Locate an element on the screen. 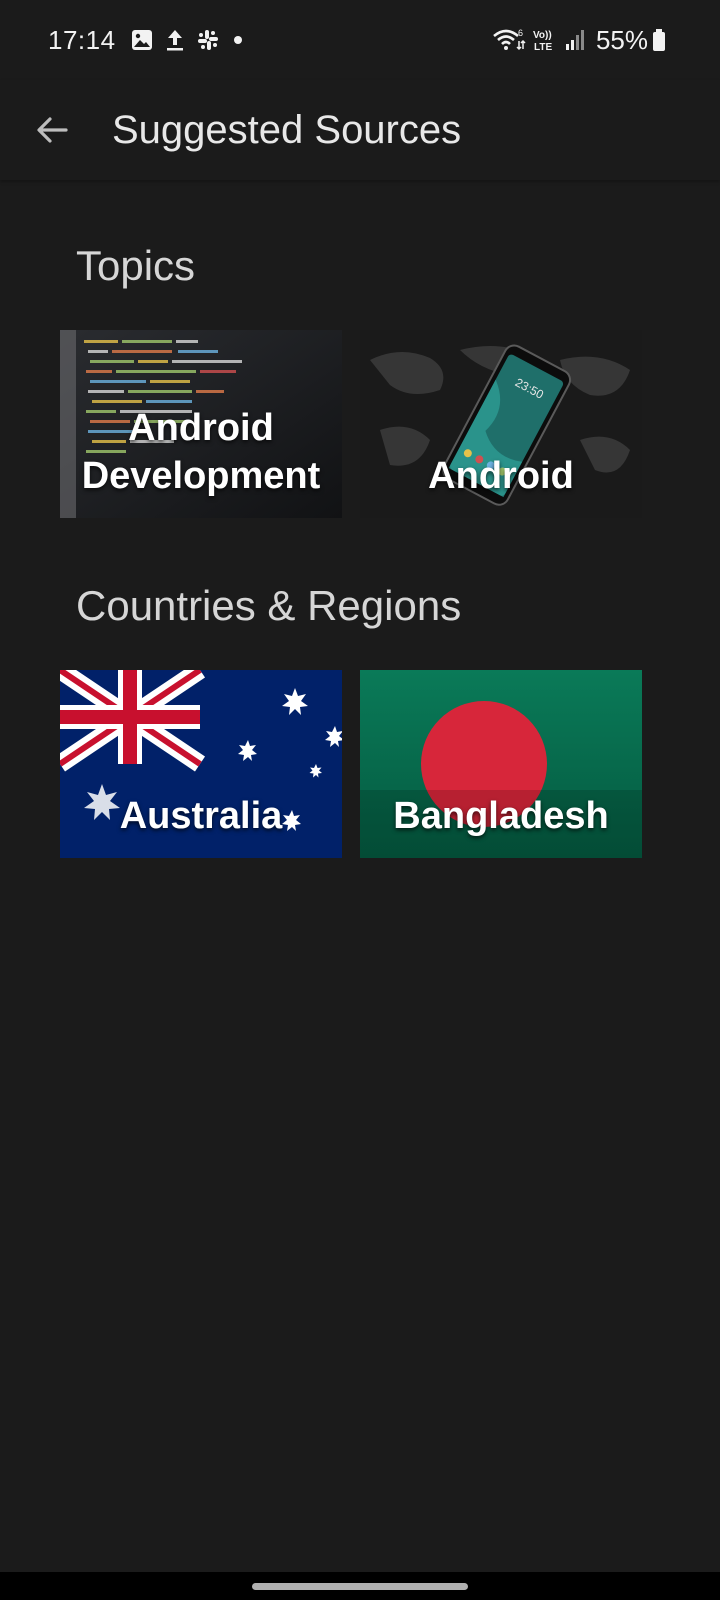  battery-icon is located at coordinates (659, 40).